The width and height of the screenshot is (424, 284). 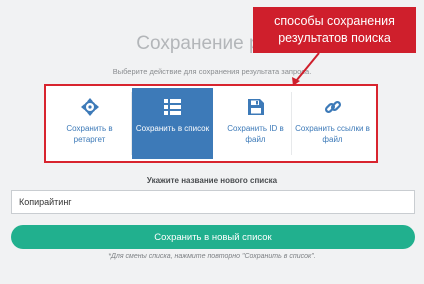 What do you see at coordinates (212, 180) in the screenshot?
I see `new-list-heading: Укажите название нового списка` at bounding box center [212, 180].